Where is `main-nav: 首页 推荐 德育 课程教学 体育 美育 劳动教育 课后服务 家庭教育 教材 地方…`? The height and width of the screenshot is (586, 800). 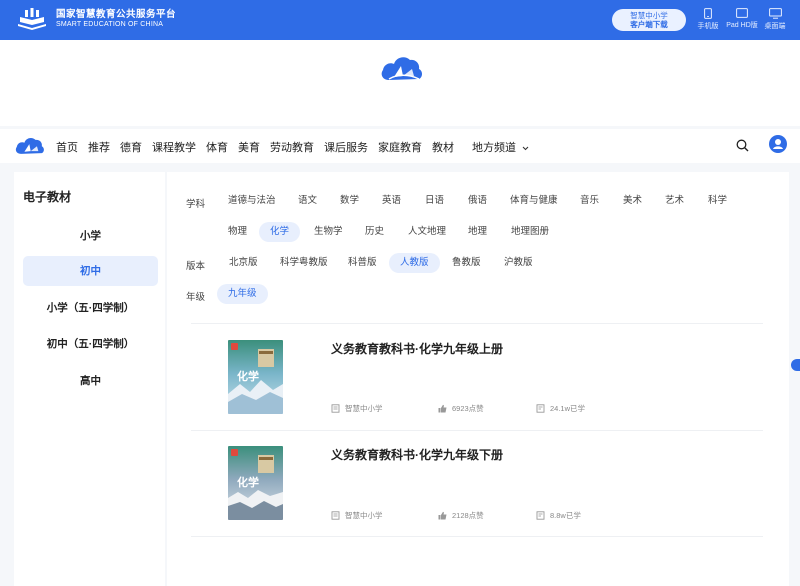
main-nav: 首页 推荐 德育 课程教学 体育 美育 劳动教育 课后服务 家庭教育 教材 地方… is located at coordinates (400, 146).